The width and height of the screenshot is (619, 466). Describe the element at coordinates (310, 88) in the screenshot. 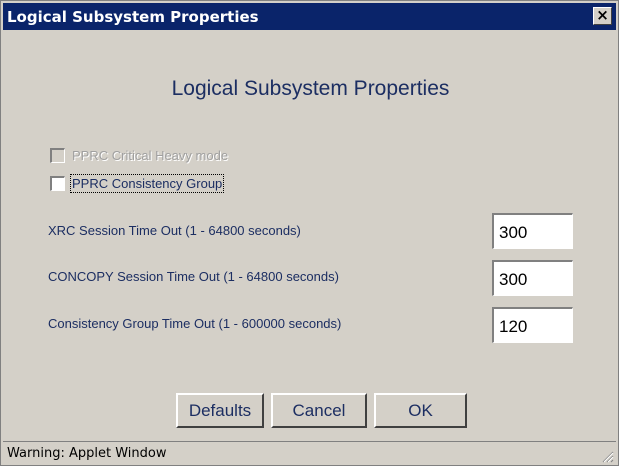

I see `dialog-heading: Logical Subsystem Properties` at that location.